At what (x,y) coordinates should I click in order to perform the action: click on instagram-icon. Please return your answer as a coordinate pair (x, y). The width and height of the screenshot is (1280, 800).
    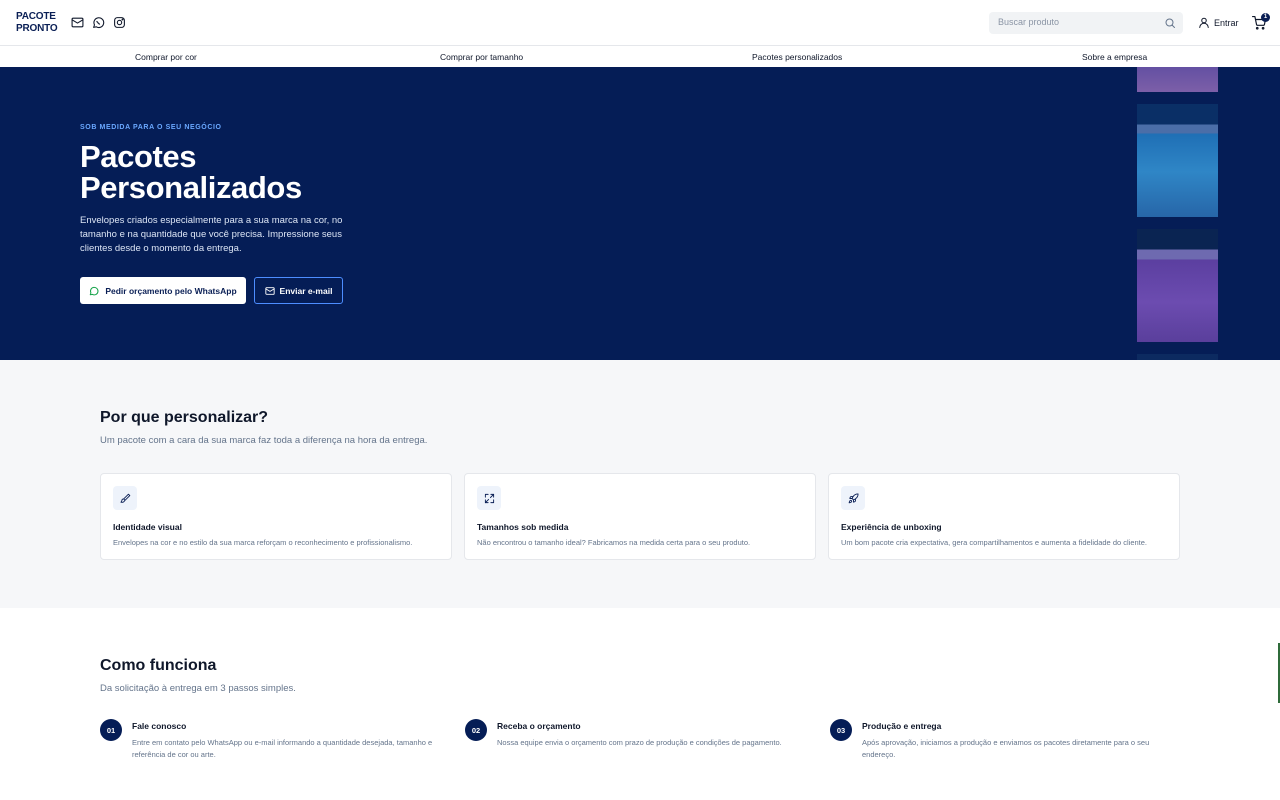
    Looking at the image, I should click on (119, 22).